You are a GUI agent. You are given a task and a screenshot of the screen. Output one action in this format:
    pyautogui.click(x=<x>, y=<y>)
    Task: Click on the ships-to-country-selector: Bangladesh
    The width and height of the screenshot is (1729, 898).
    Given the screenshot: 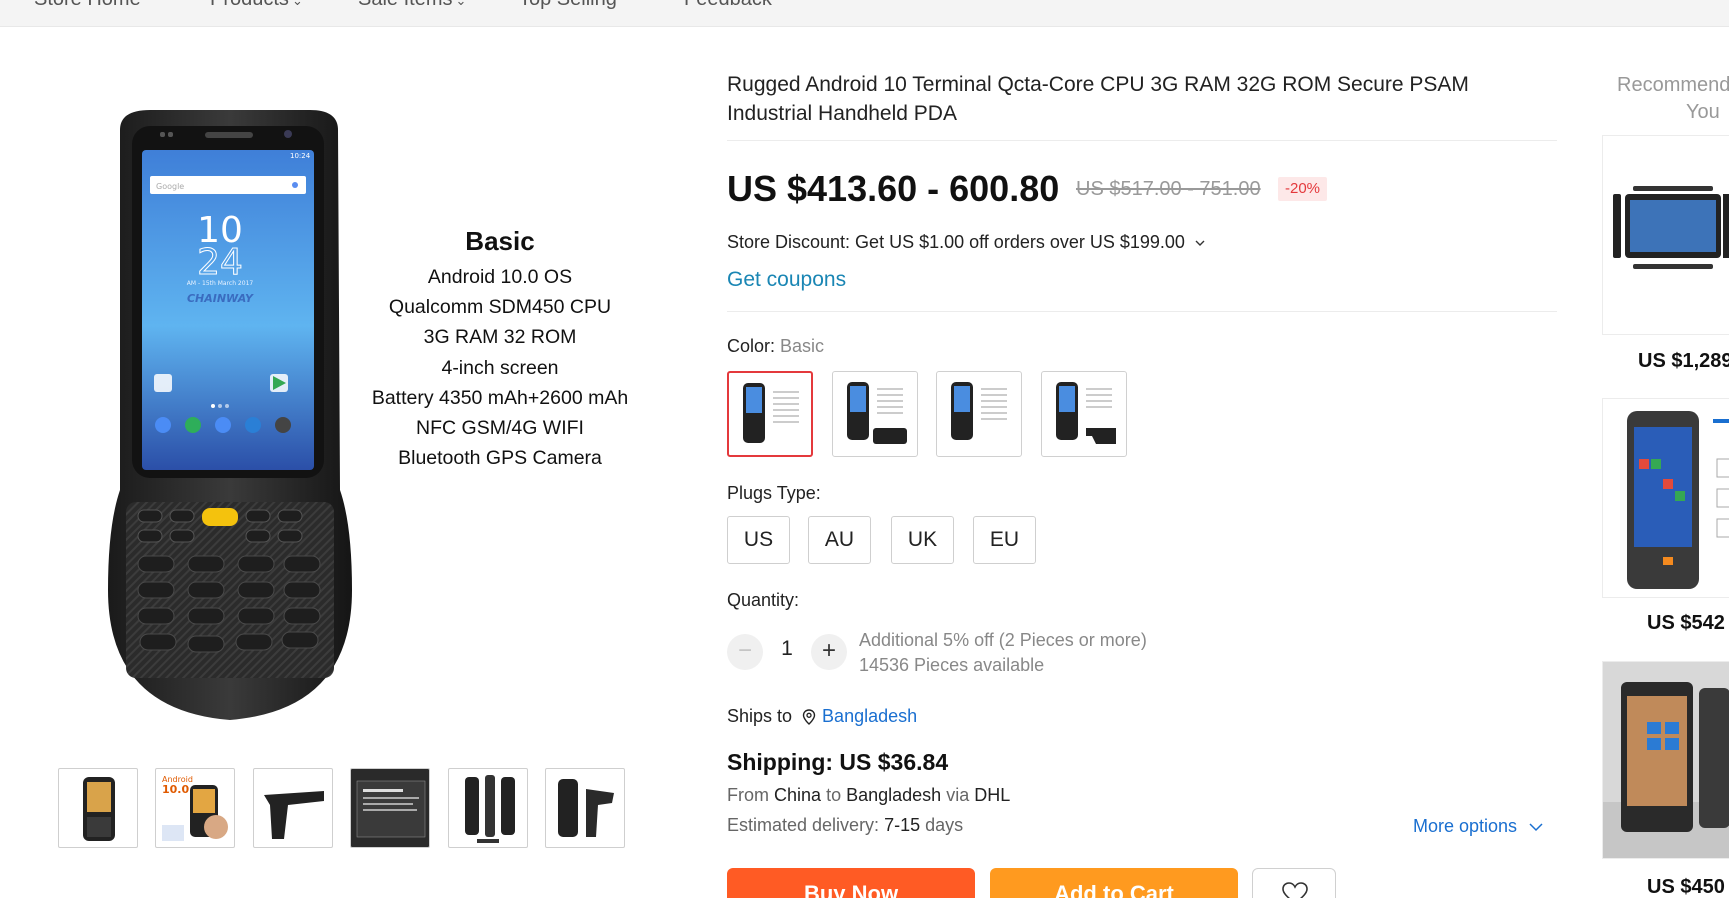 What is the action you would take?
    pyautogui.click(x=869, y=716)
    